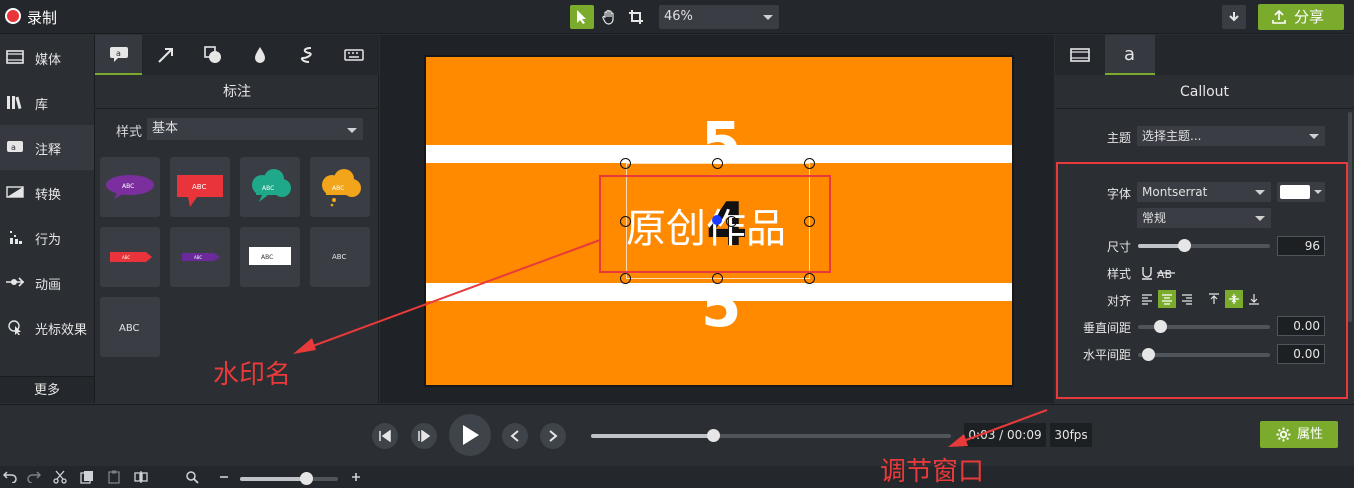  What do you see at coordinates (252, 375) in the screenshot?
I see `watermark-label: 水印名` at bounding box center [252, 375].